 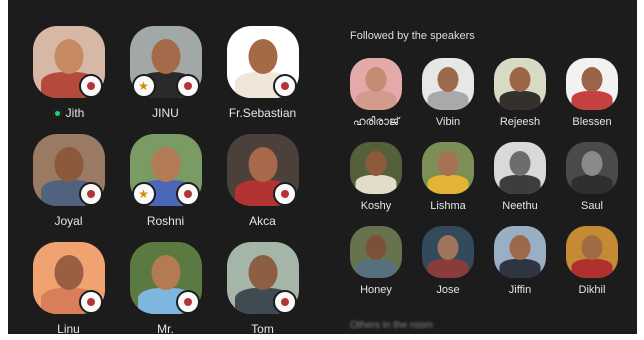 What do you see at coordinates (448, 206) in the screenshot?
I see `follower-name: Lishma` at bounding box center [448, 206].